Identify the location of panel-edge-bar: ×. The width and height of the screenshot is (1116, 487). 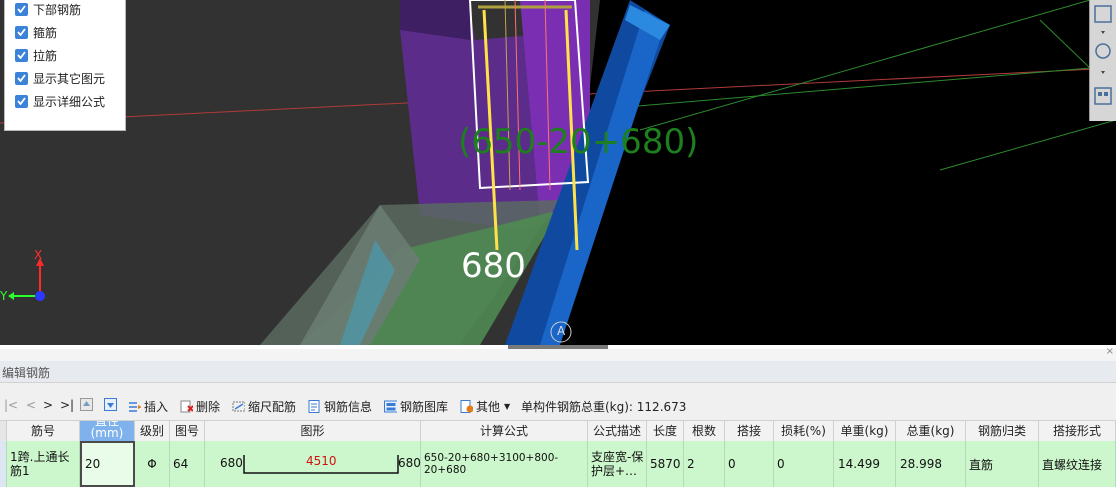
(558, 353).